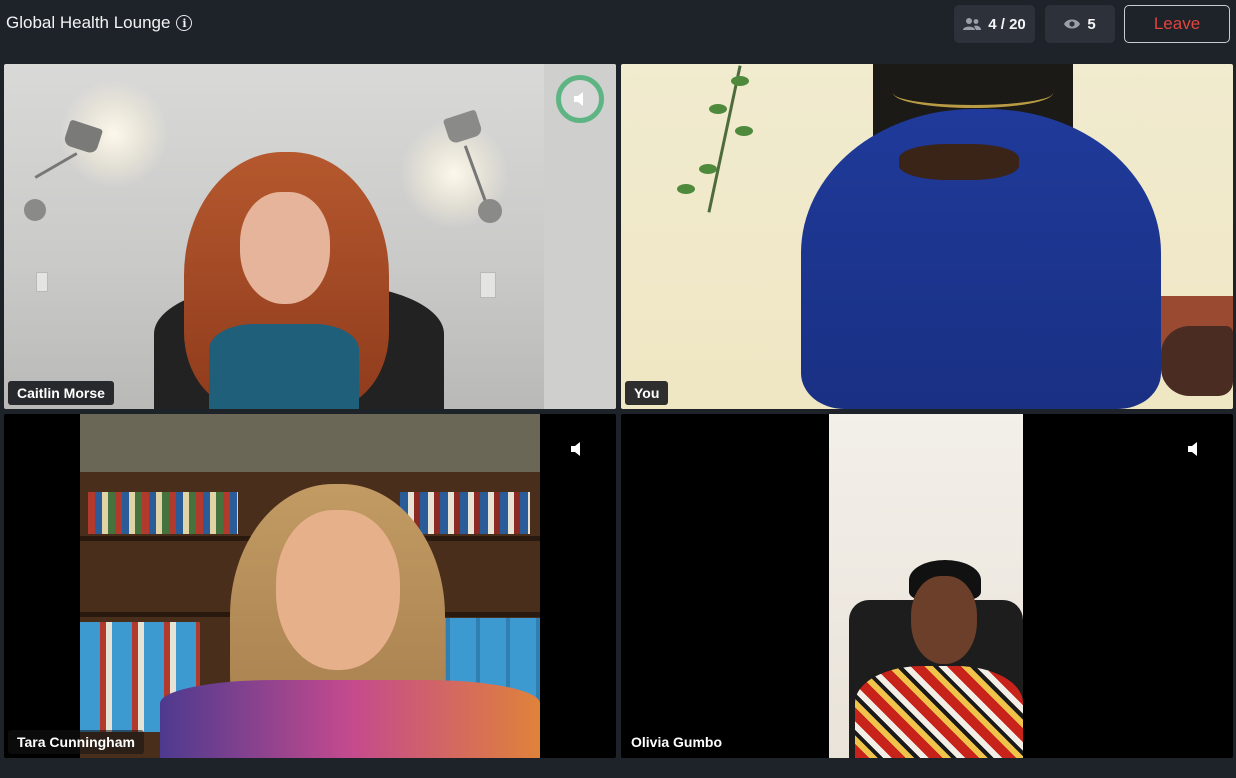  Describe the element at coordinates (716, 144) in the screenshot. I see `plant-vine` at that location.